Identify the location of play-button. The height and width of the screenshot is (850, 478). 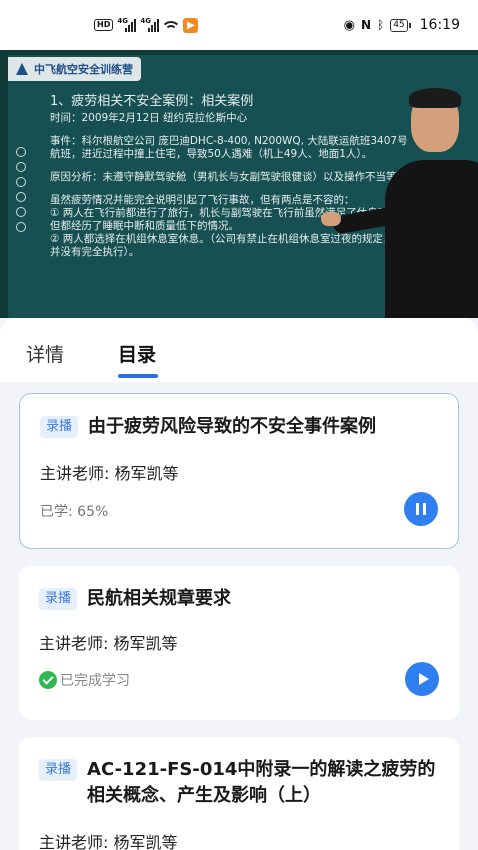
(422, 679).